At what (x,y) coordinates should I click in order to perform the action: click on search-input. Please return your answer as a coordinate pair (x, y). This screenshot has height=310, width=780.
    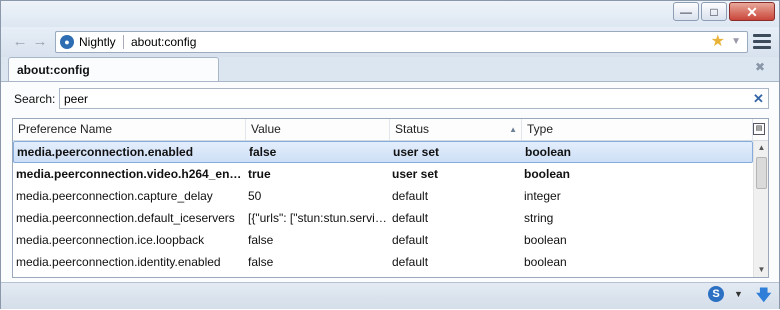
    Looking at the image, I should click on (414, 98).